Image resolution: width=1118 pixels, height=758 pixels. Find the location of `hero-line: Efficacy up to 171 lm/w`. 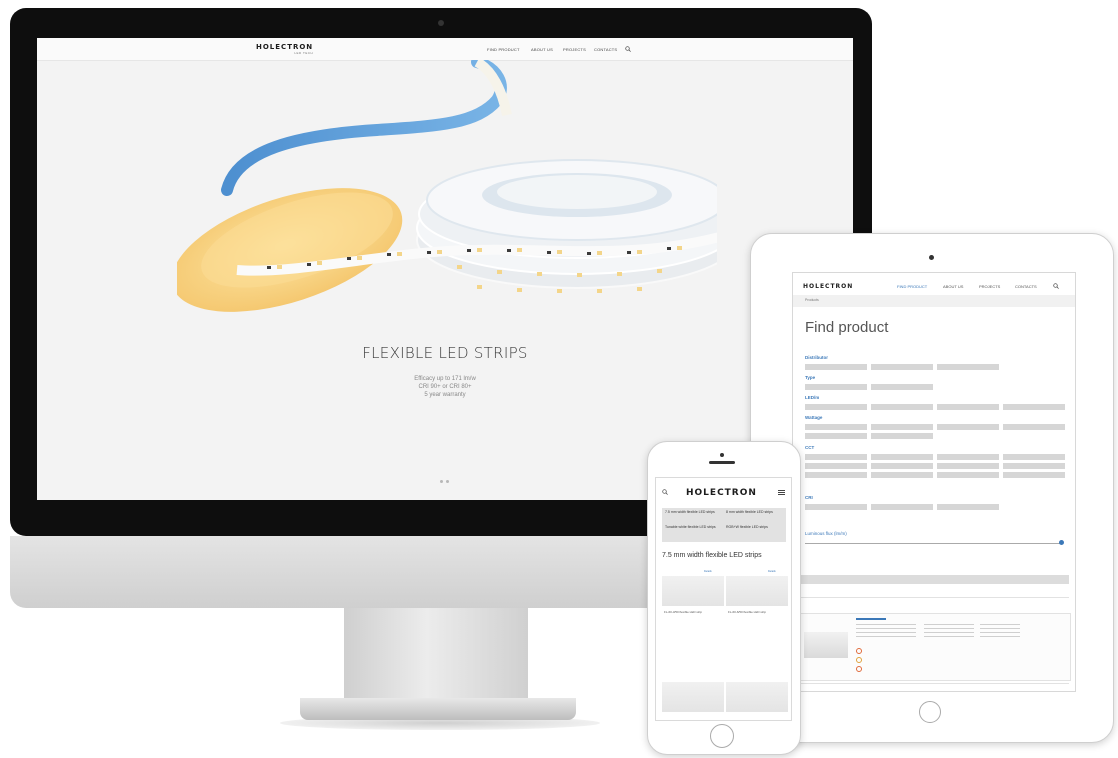

hero-line: Efficacy up to 171 lm/w is located at coordinates (445, 379).